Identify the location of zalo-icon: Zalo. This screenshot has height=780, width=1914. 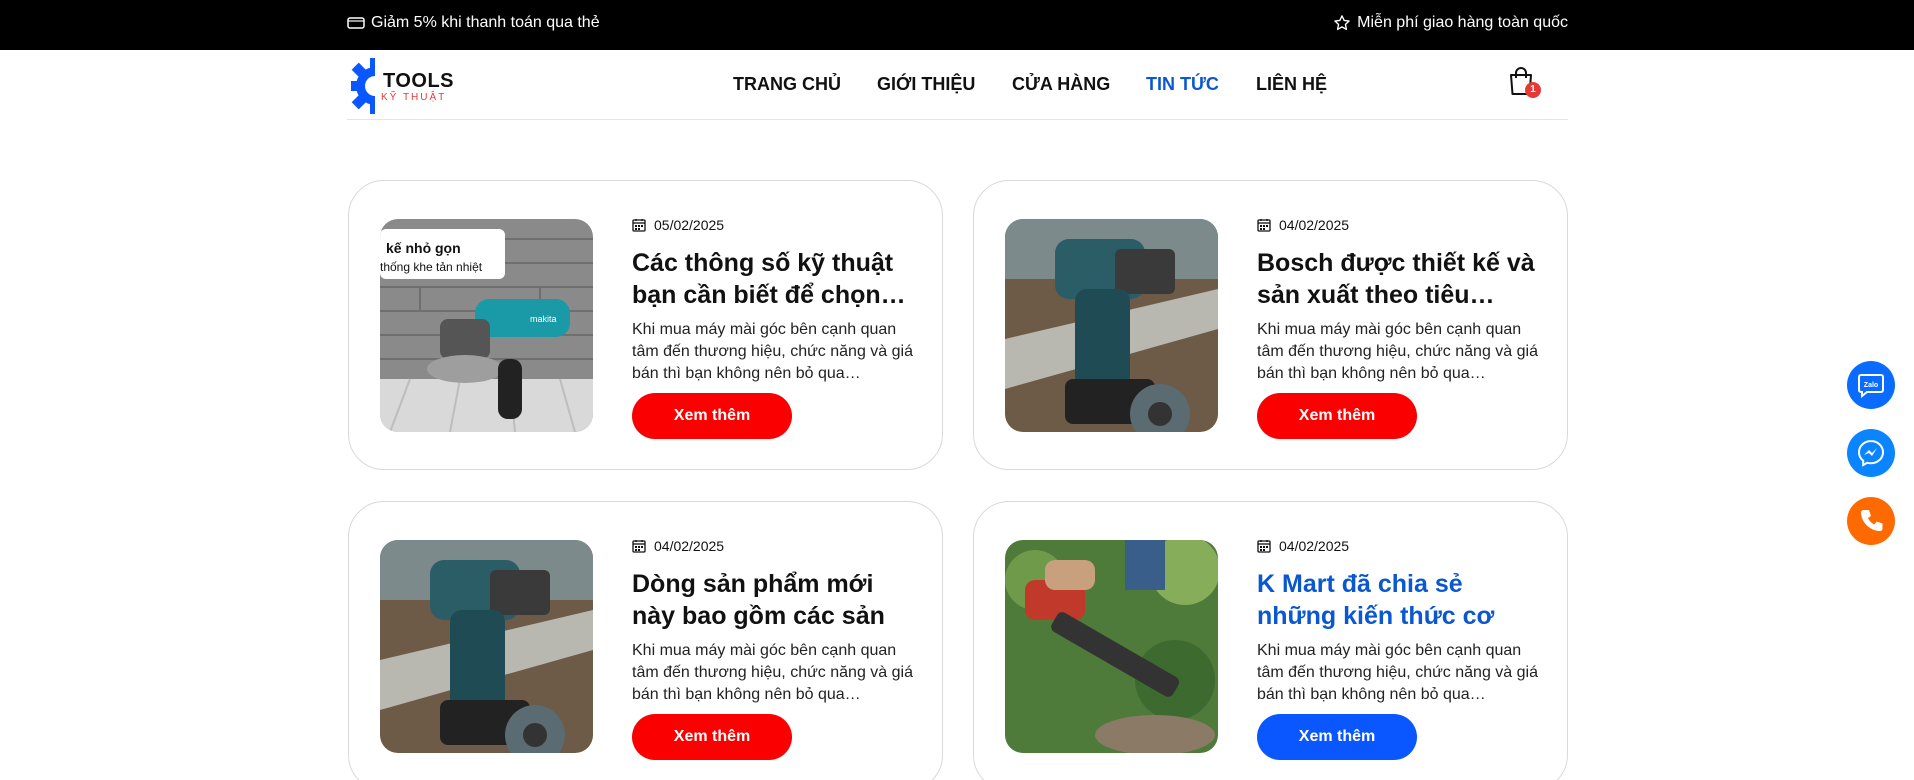
(1871, 386).